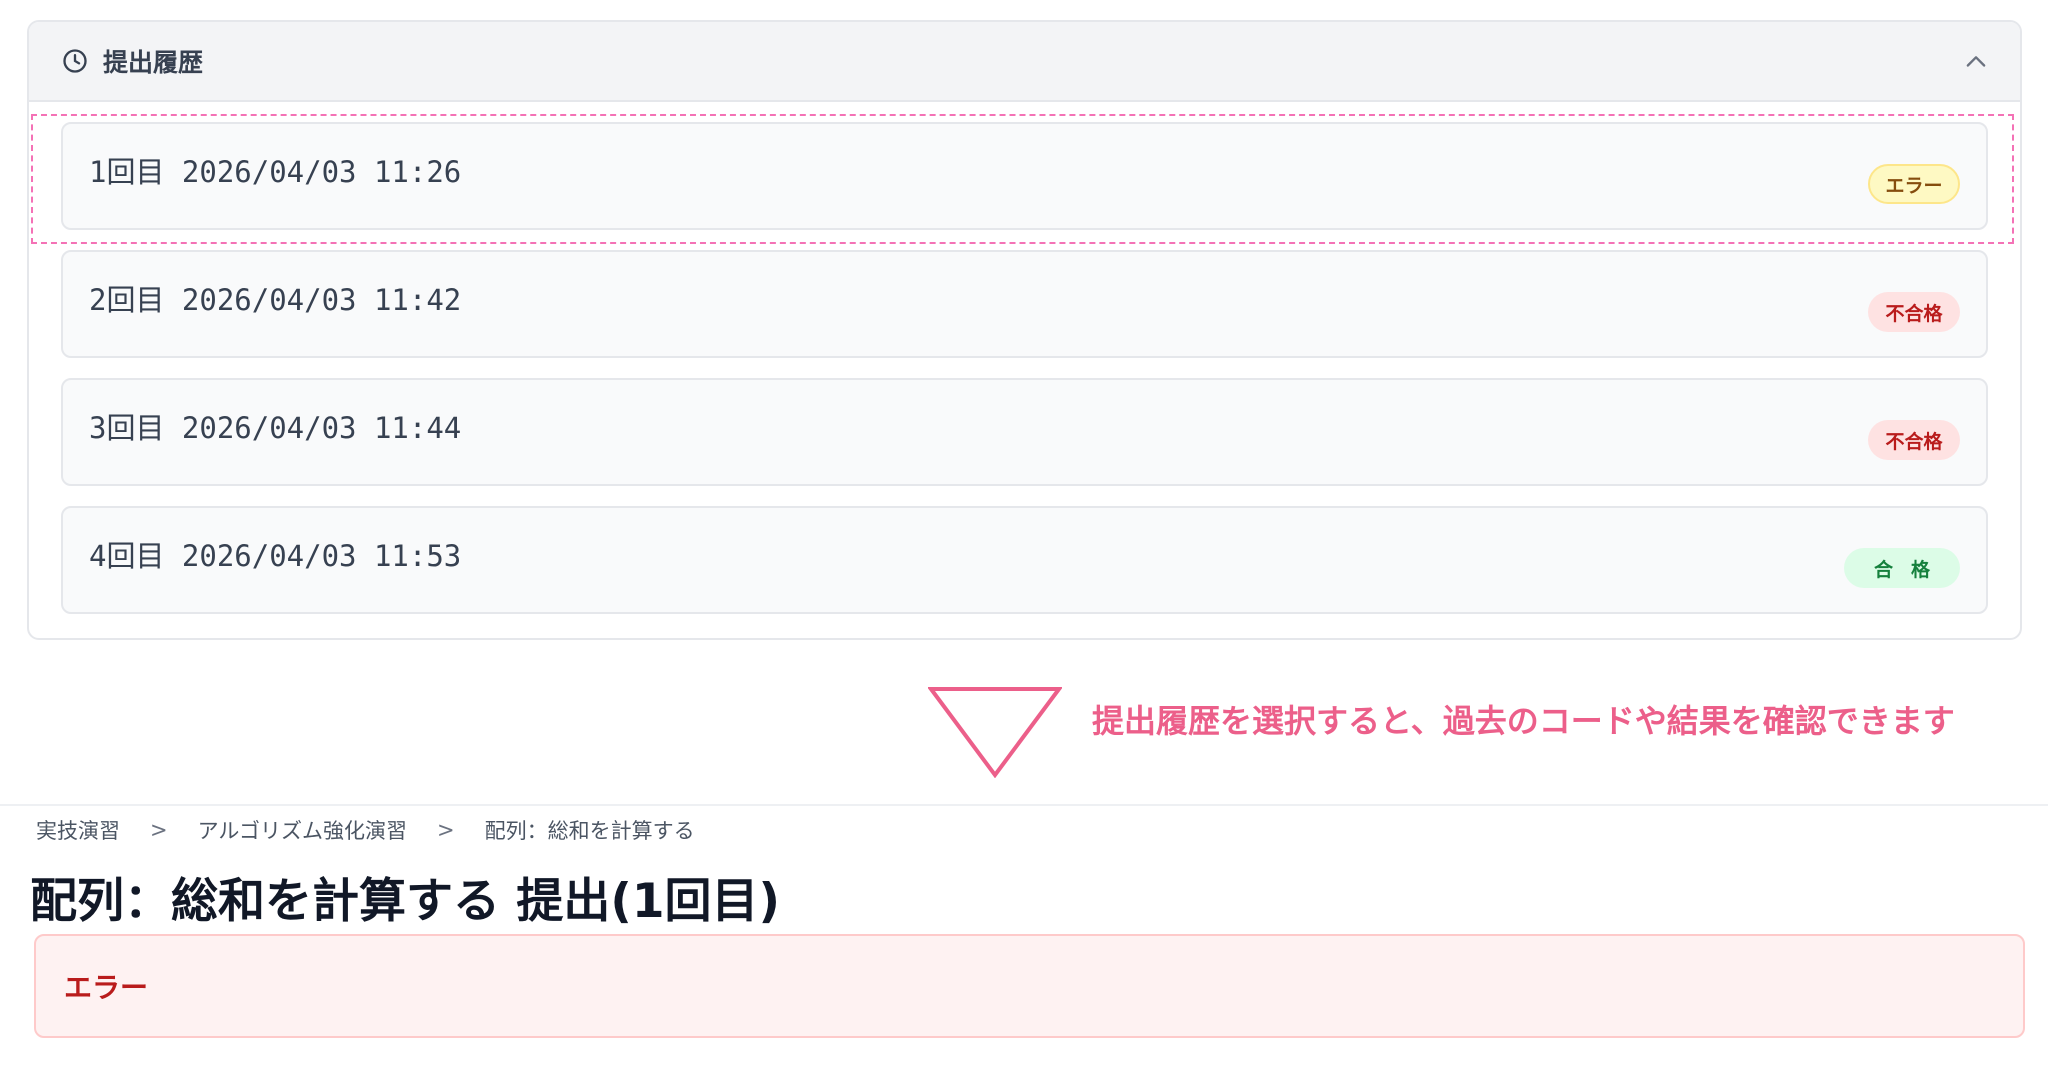 This screenshot has height=1067, width=2048. Describe the element at coordinates (405, 901) in the screenshot. I see `page-title: 配列：総和を計算する 提出(1回目)` at that location.